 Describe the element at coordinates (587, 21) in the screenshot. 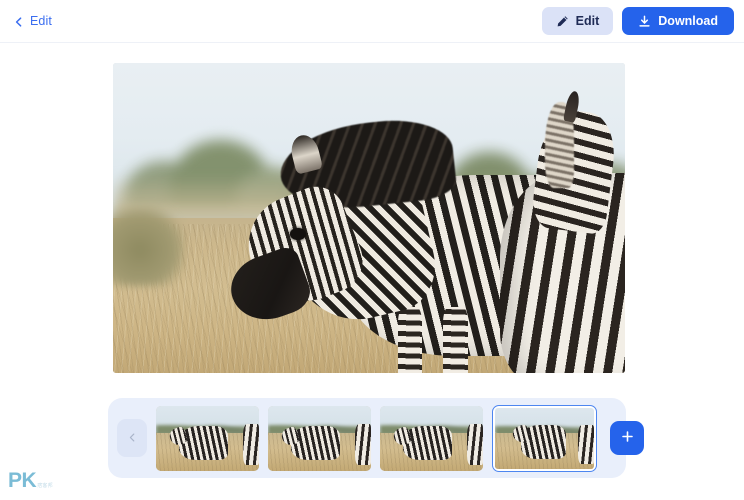

I see `edit-button-label: Edit` at that location.